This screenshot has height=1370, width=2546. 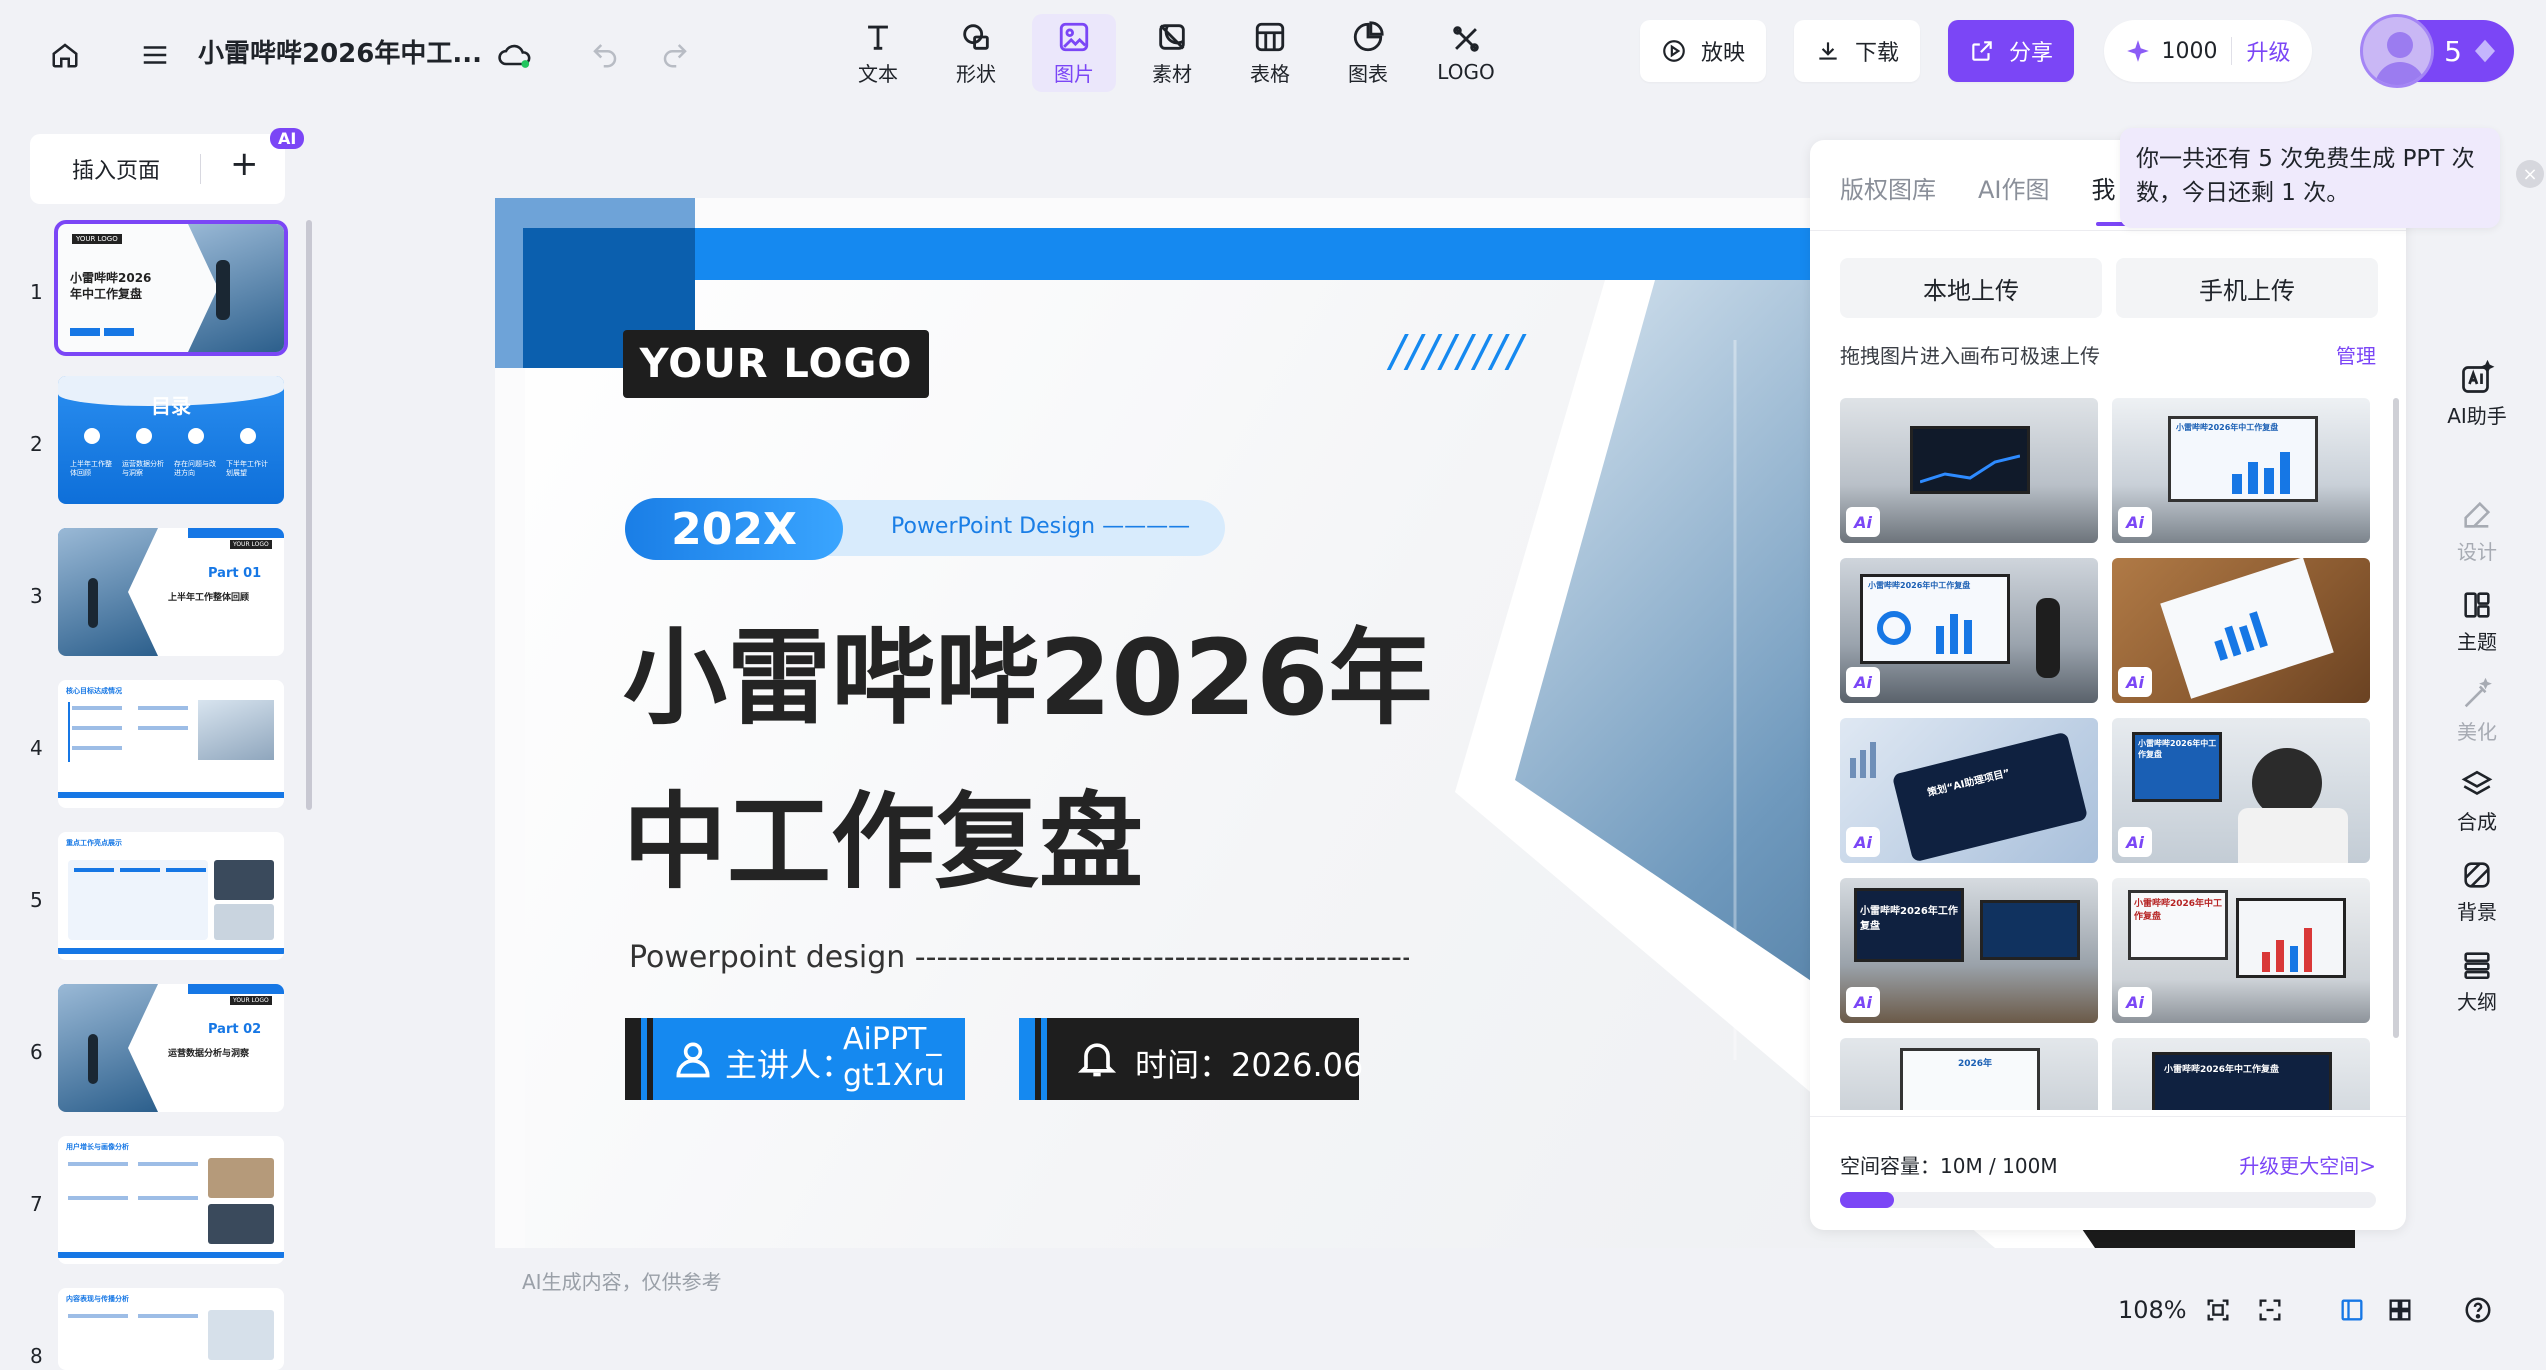 I want to click on credits-pill: 1000 升级, so click(x=2208, y=51).